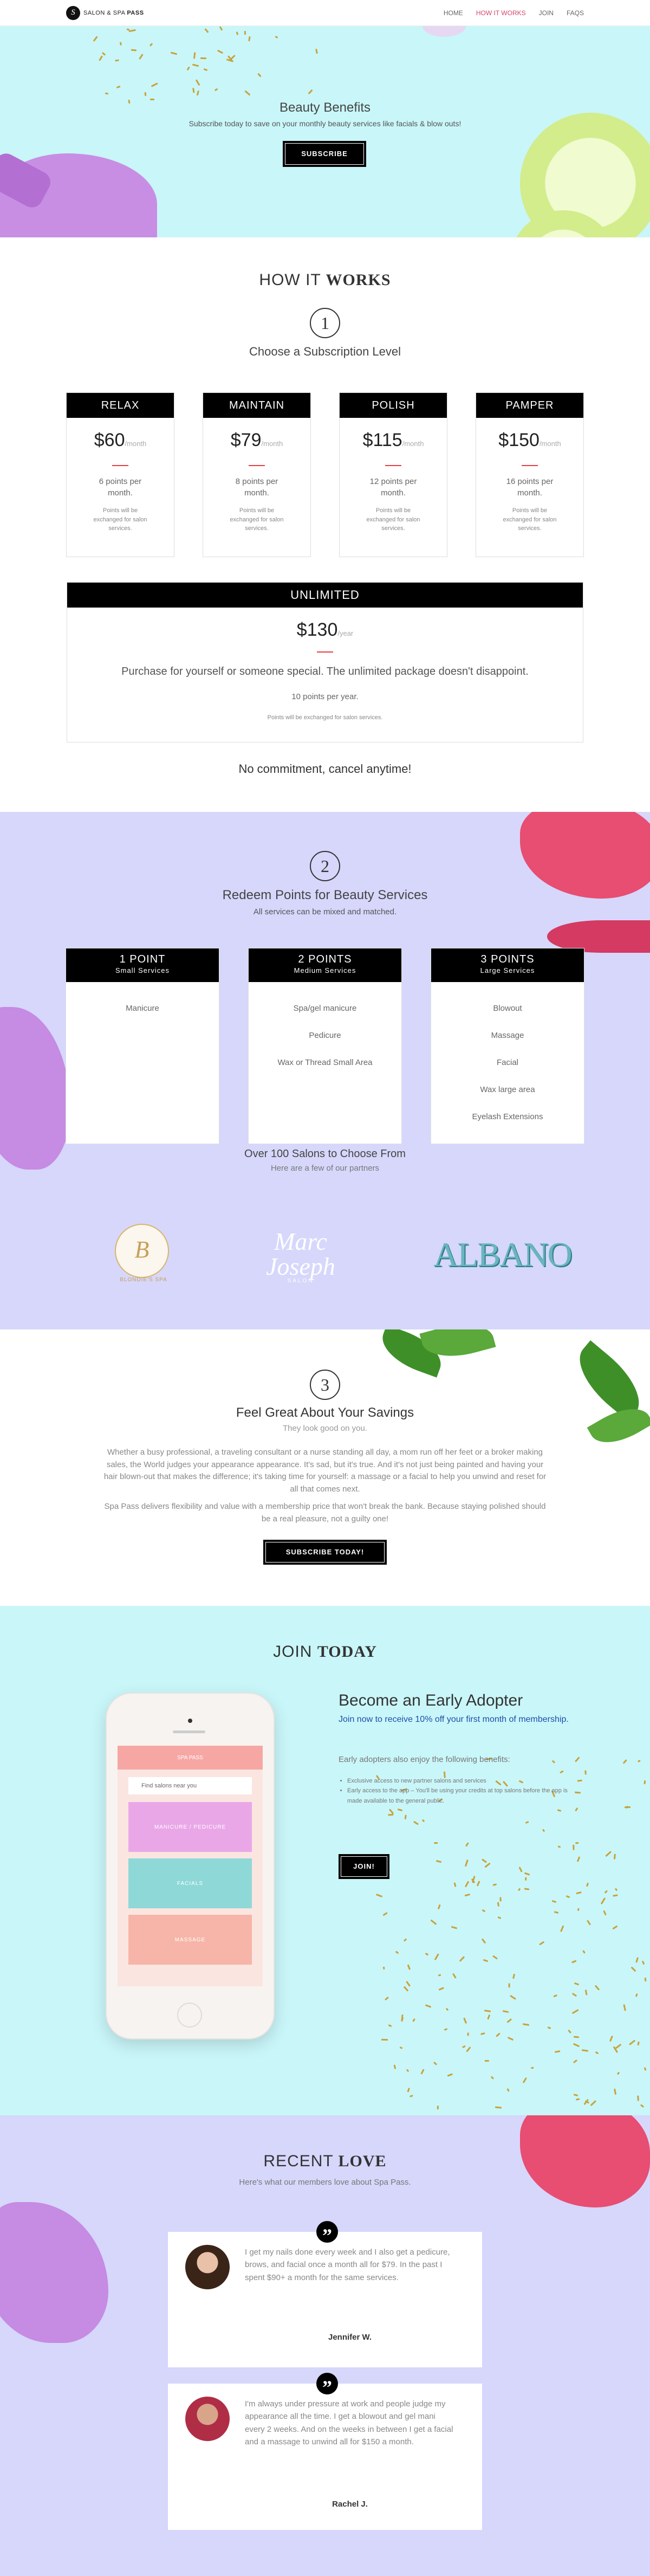 The width and height of the screenshot is (650, 2576). What do you see at coordinates (364, 1866) in the screenshot?
I see `join-button: JOIN!` at bounding box center [364, 1866].